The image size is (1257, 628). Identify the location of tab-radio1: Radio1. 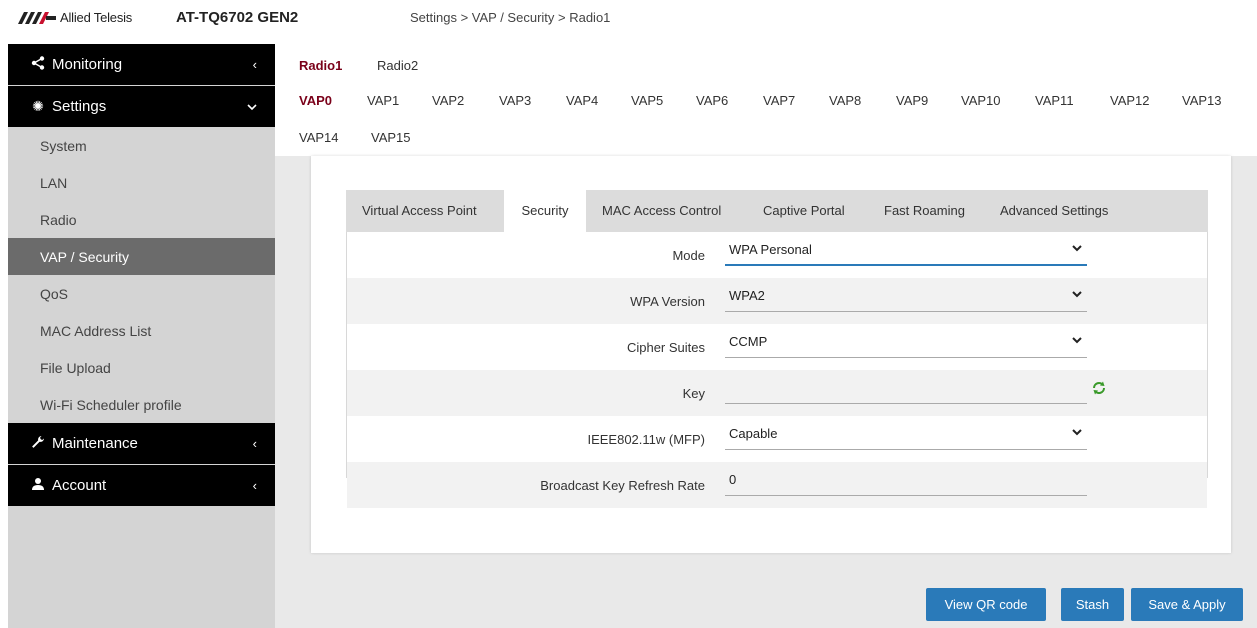
(320, 65).